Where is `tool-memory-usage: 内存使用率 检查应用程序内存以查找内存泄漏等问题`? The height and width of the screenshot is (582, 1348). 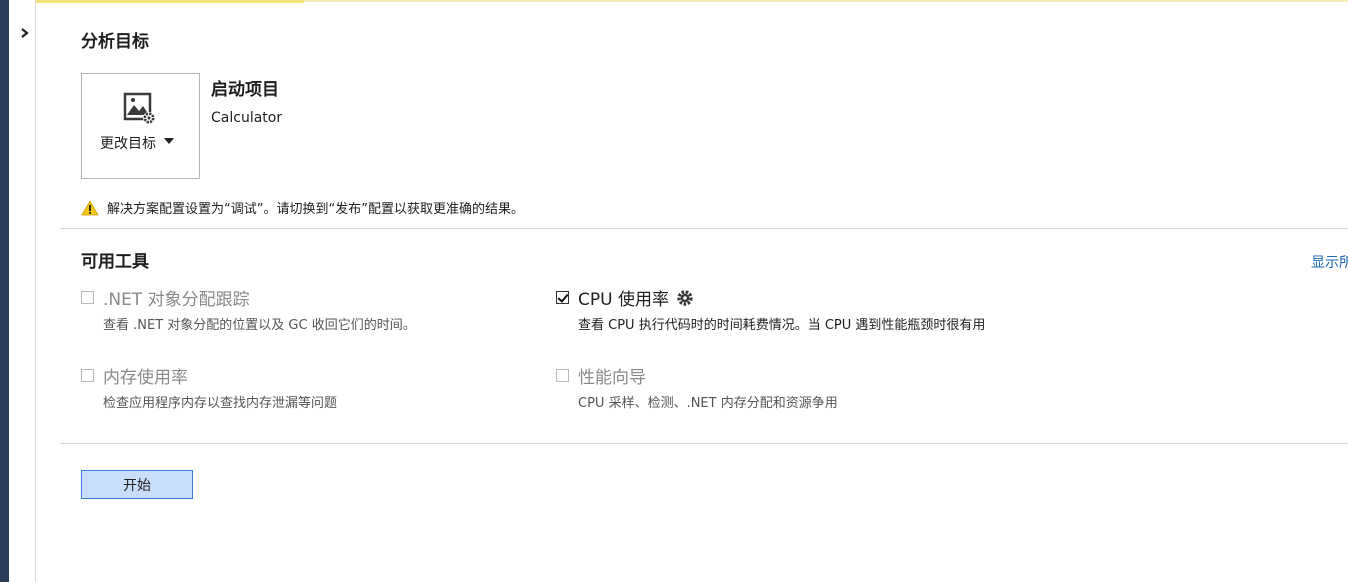 tool-memory-usage: 内存使用率 检查应用程序内存以查找内存泄漏等问题 is located at coordinates (291, 388).